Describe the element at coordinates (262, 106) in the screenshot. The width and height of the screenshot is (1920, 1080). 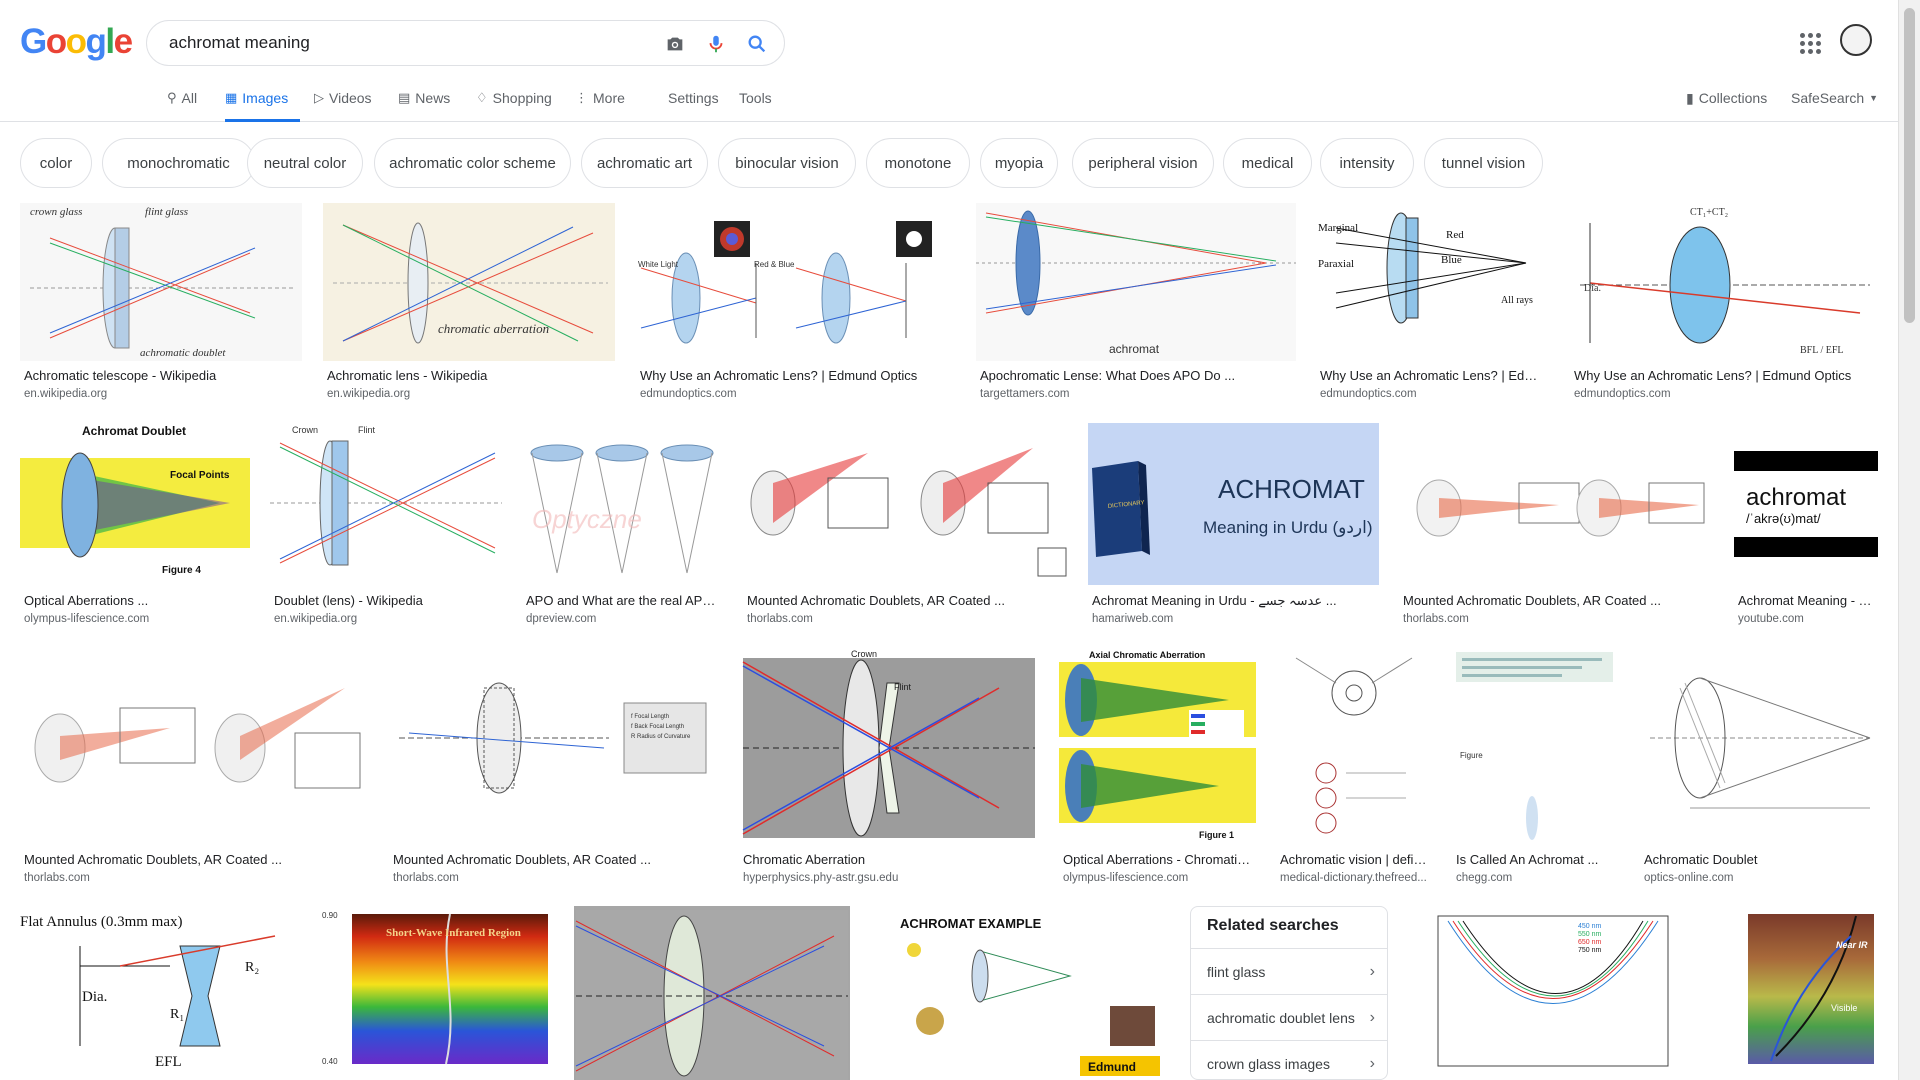
I see `tab-images: ▦ Images` at that location.